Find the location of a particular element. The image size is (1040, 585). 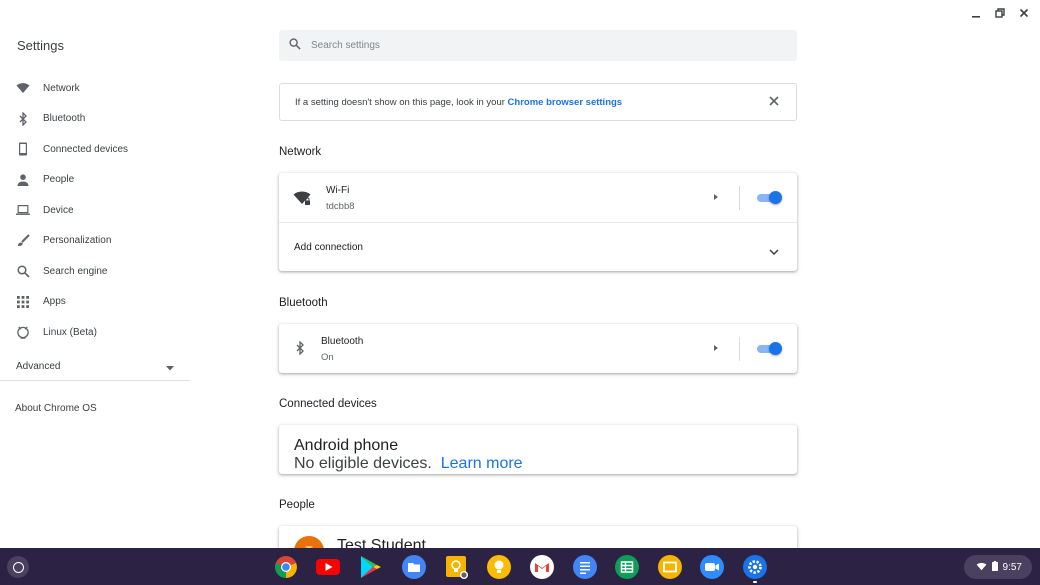

laptop-icon is located at coordinates (23, 210).